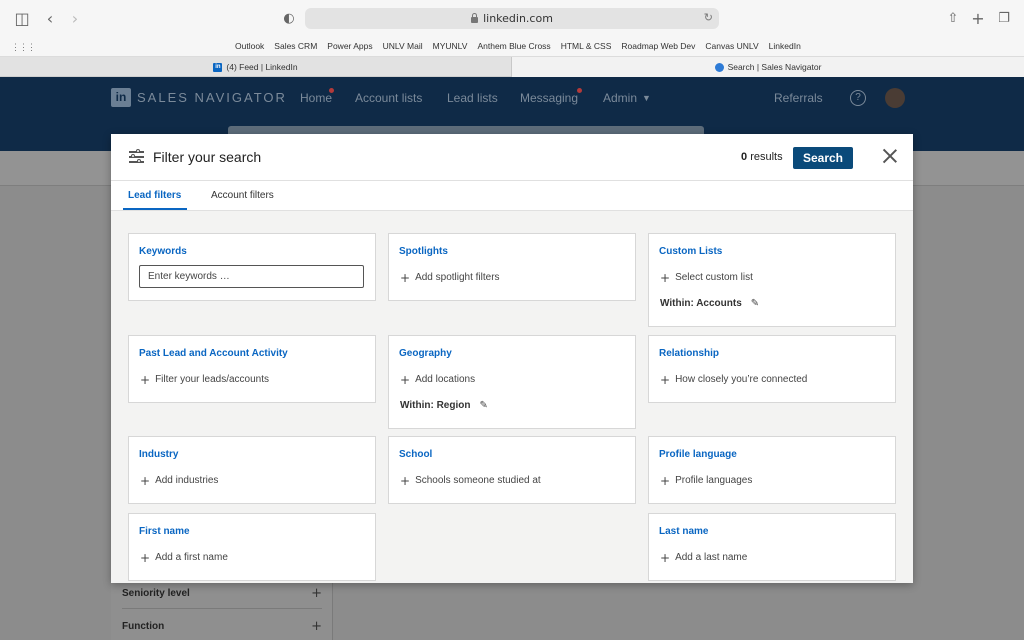 This screenshot has width=1024, height=640. Describe the element at coordinates (213, 353) in the screenshot. I see `card-title: Past Lead and Account Activity` at that location.